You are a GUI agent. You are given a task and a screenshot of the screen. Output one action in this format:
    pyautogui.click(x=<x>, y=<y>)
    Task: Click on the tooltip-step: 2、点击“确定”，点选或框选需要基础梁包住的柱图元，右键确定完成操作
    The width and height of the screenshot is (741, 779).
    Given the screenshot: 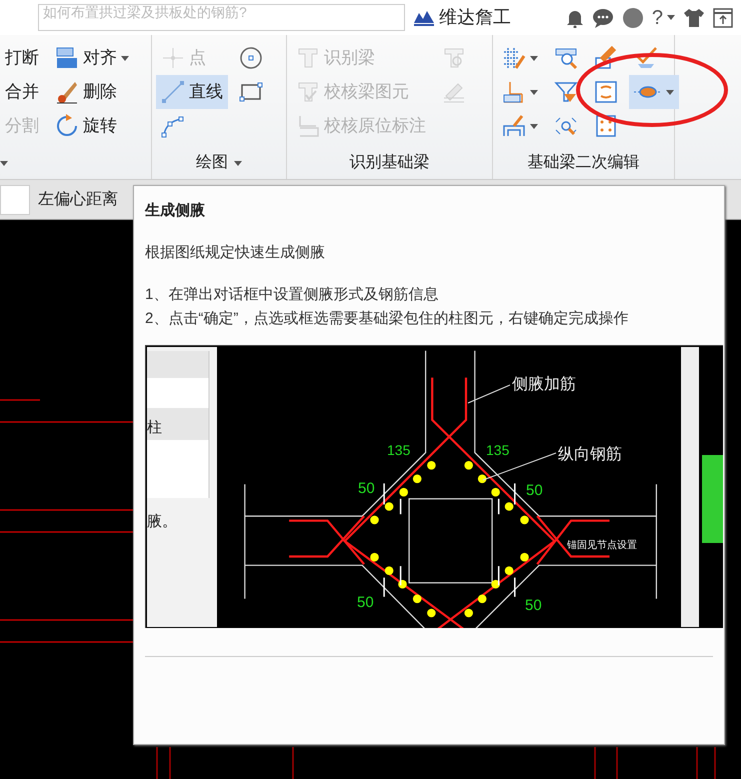 What is the action you would take?
    pyautogui.click(x=429, y=318)
    